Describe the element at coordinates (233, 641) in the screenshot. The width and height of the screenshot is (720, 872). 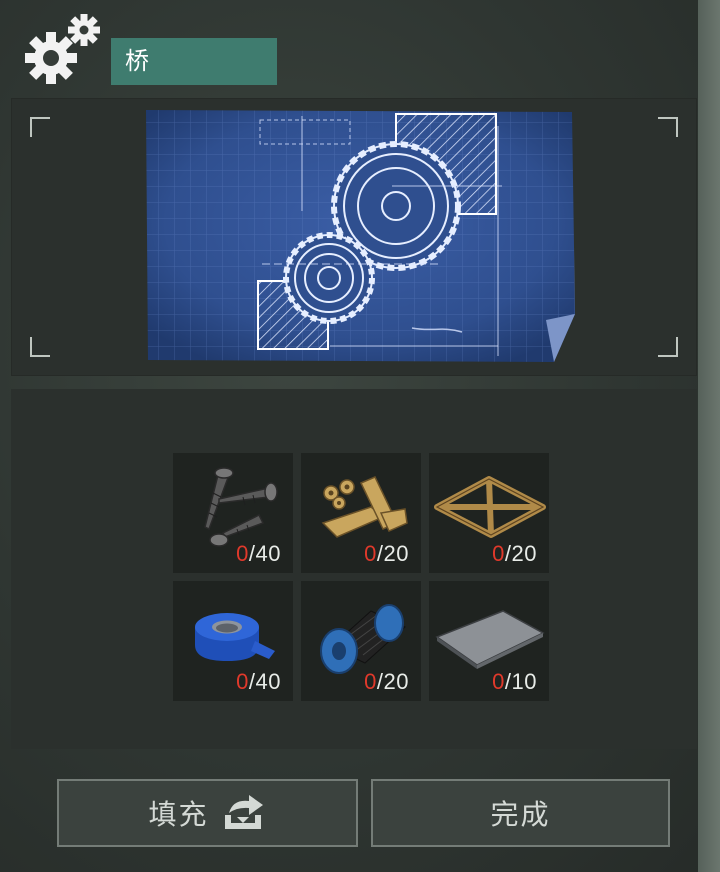
I see `material-slot-tape: 0/40` at that location.